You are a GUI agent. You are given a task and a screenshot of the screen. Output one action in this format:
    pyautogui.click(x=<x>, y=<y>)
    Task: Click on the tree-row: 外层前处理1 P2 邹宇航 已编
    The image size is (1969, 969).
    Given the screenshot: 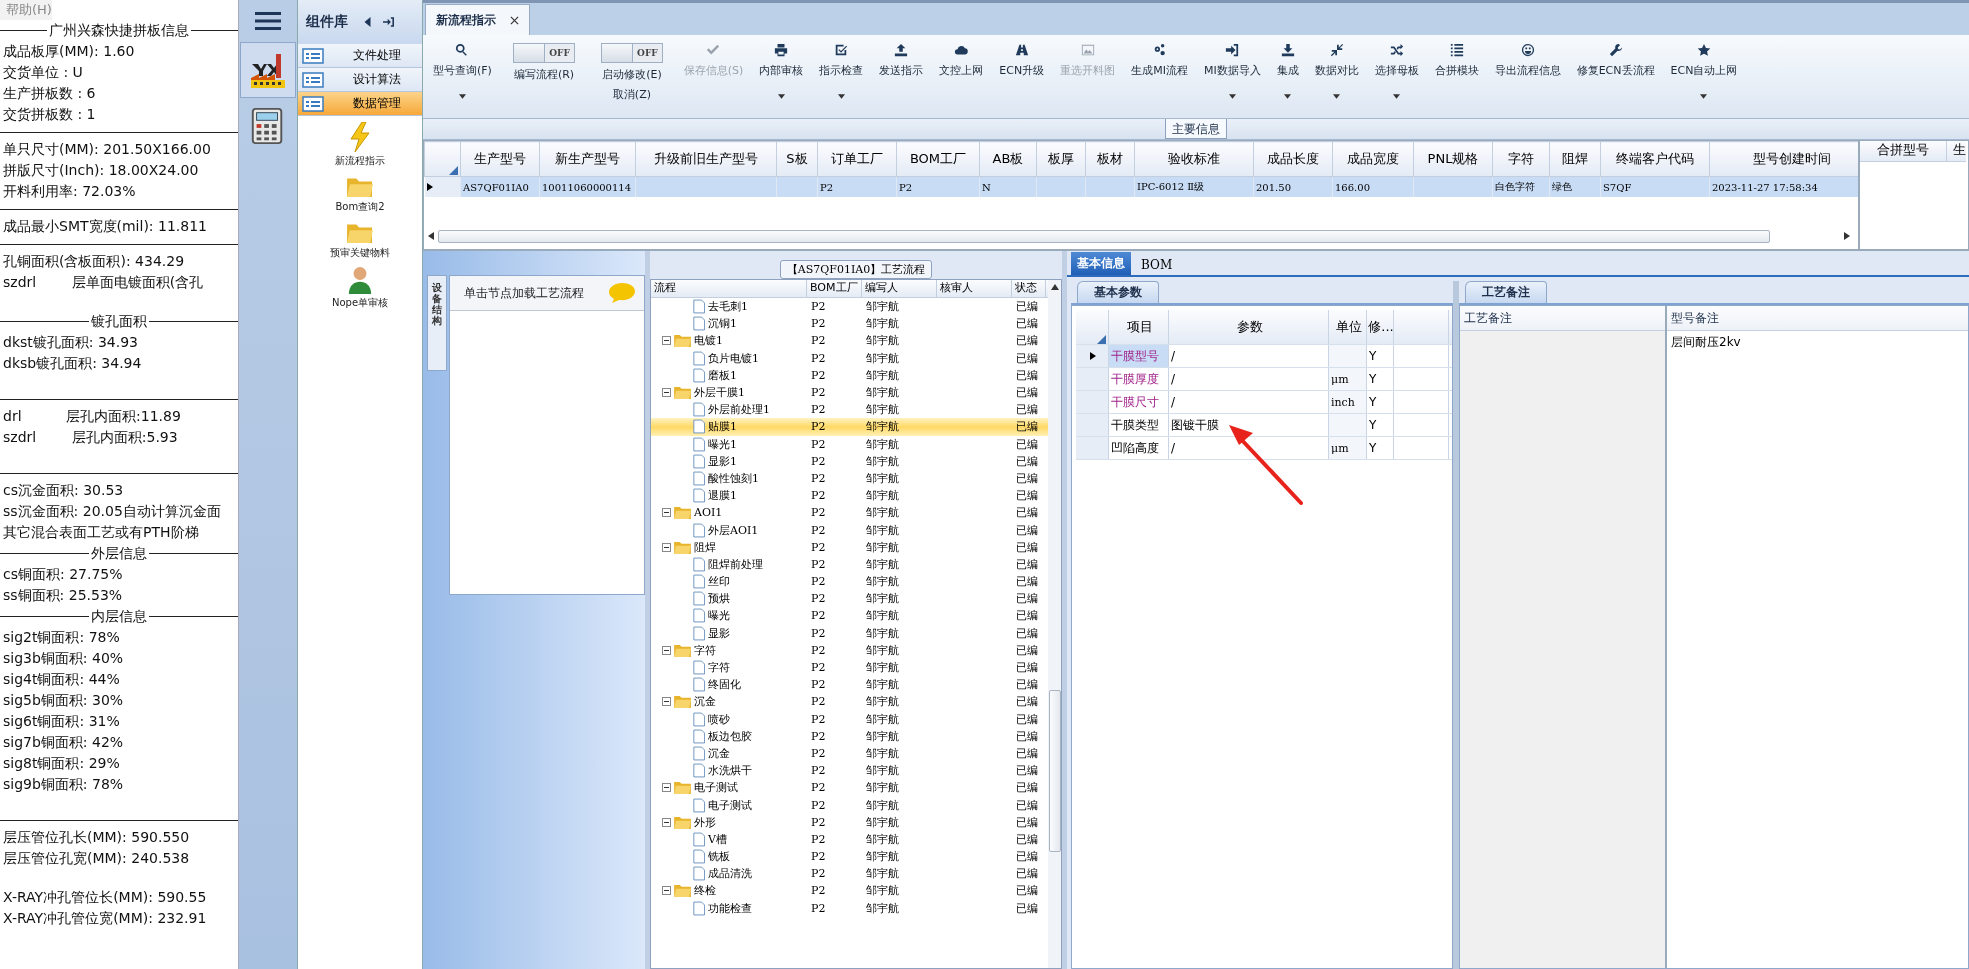 What is the action you would take?
    pyautogui.click(x=849, y=410)
    